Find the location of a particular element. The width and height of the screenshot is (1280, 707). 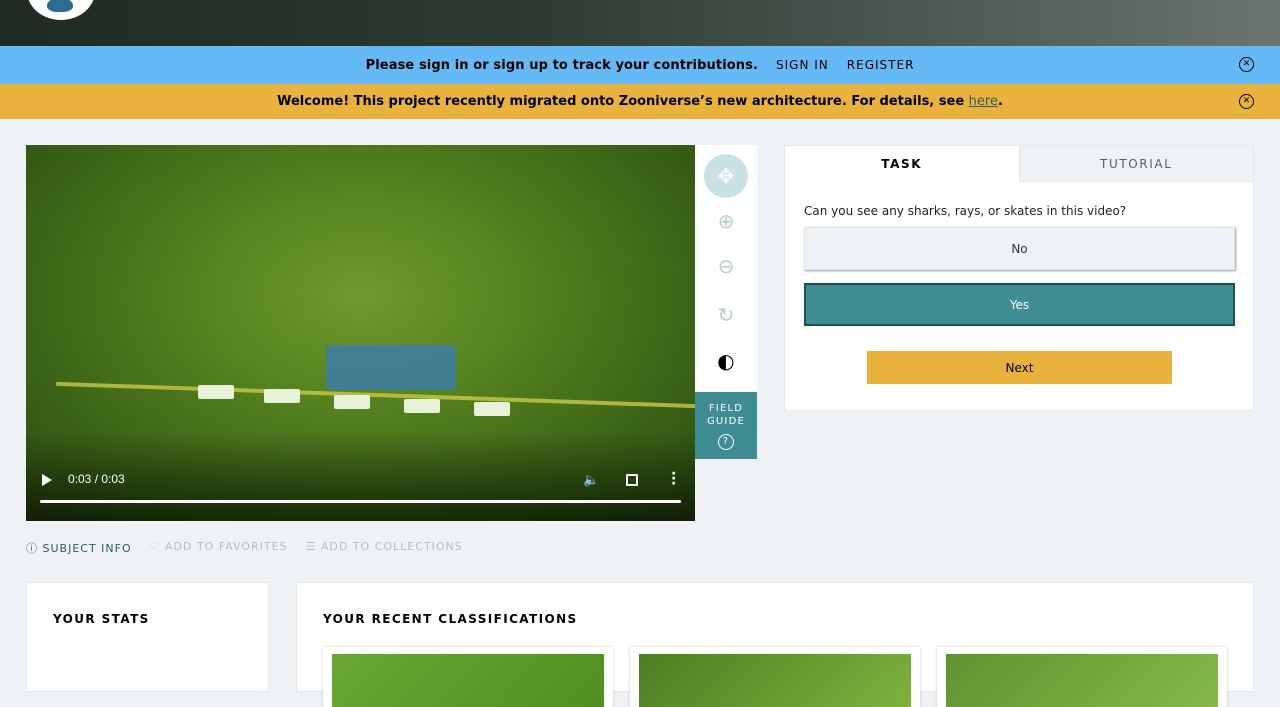

add-to-favorites-button: ♡ ADD TO FAVORITES is located at coordinates (219, 548).